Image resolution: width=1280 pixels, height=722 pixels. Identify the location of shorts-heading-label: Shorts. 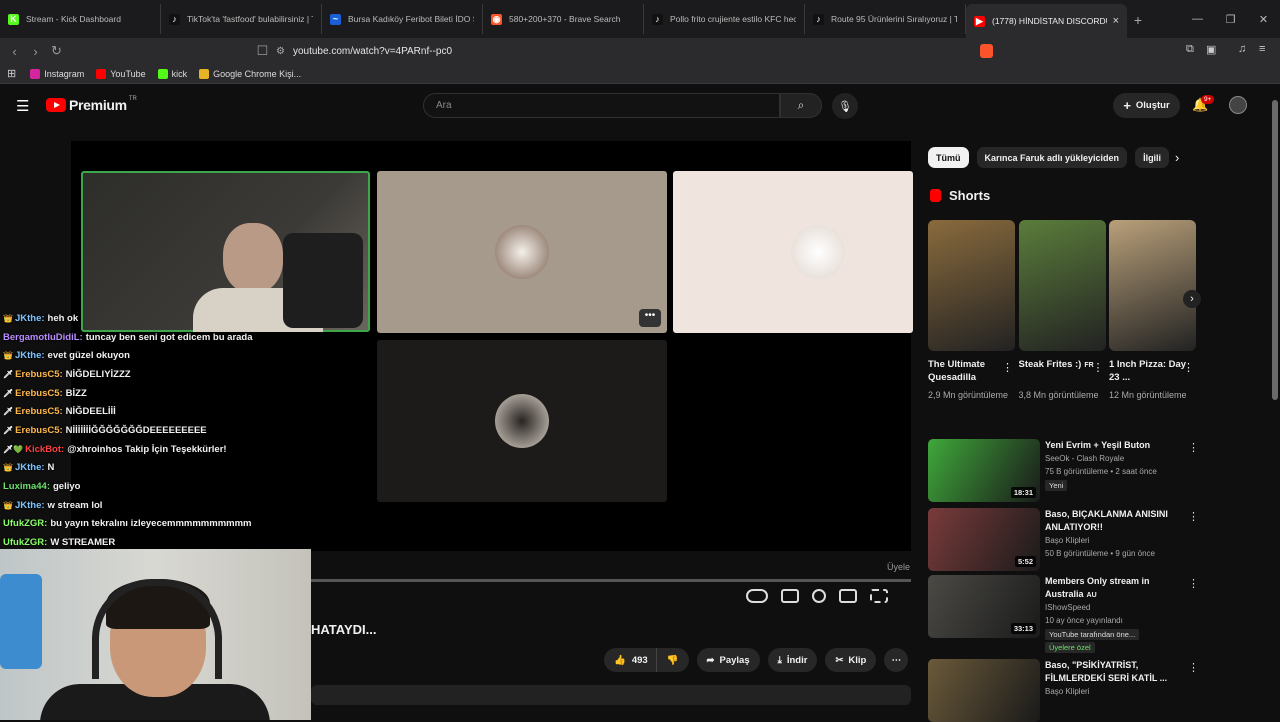
(970, 195).